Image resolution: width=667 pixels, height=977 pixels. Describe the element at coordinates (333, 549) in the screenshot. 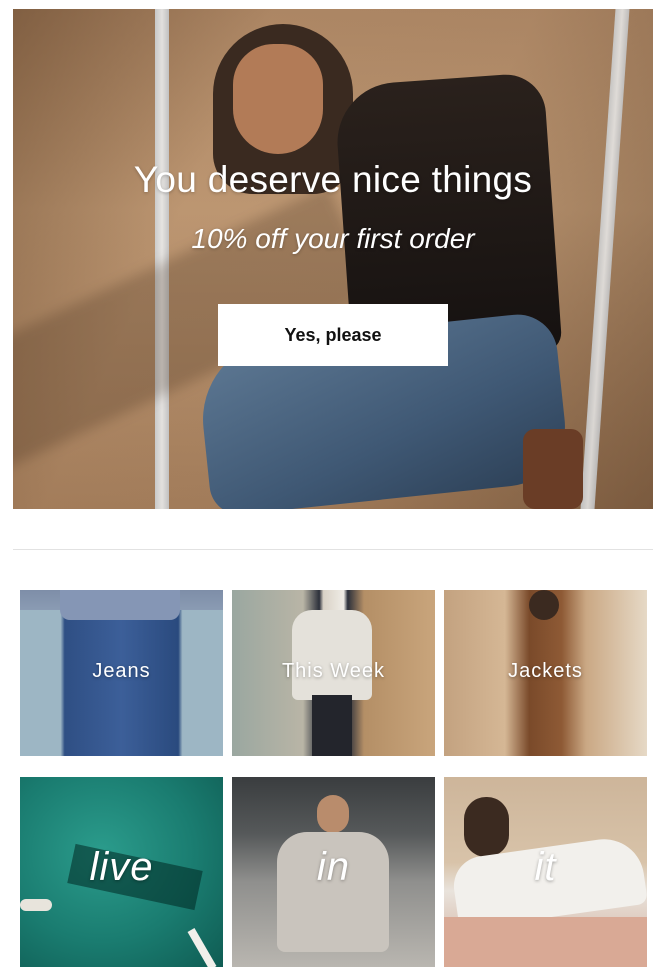

I see `section-divider` at that location.